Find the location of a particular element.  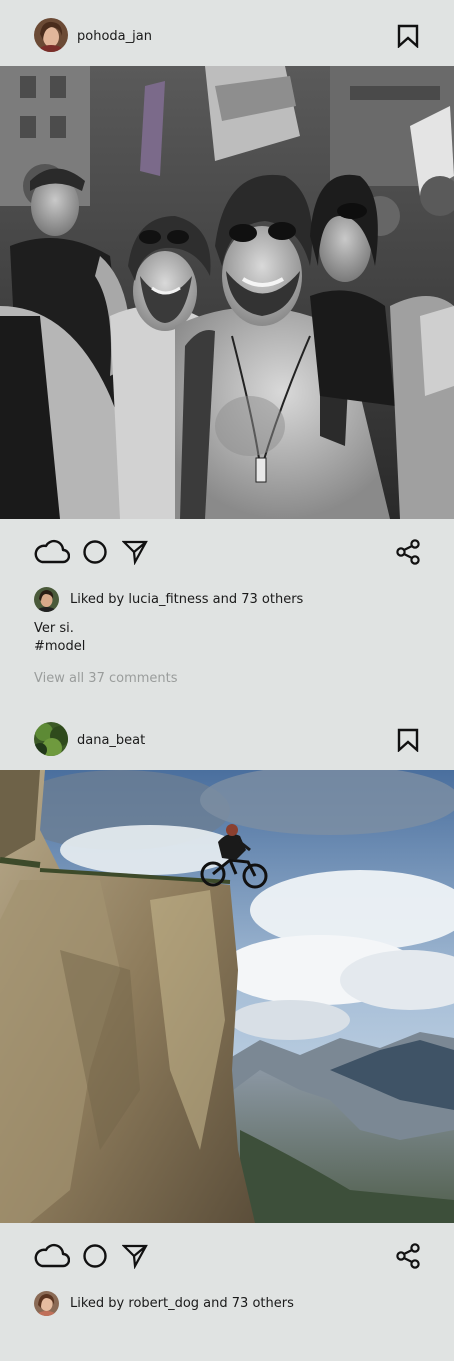

likes-text: Liked by lucia_fitness and 73 others is located at coordinates (186, 599).